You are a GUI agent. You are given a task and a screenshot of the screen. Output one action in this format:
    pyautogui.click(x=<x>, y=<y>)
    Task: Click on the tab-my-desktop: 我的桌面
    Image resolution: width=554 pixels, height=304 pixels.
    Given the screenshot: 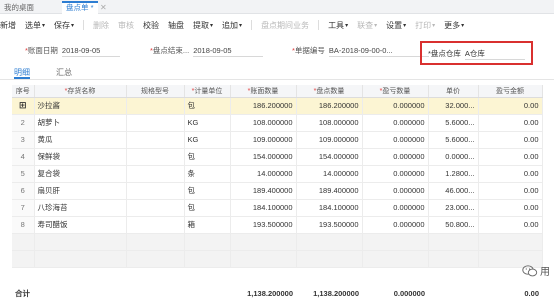 What is the action you would take?
    pyautogui.click(x=19, y=8)
    